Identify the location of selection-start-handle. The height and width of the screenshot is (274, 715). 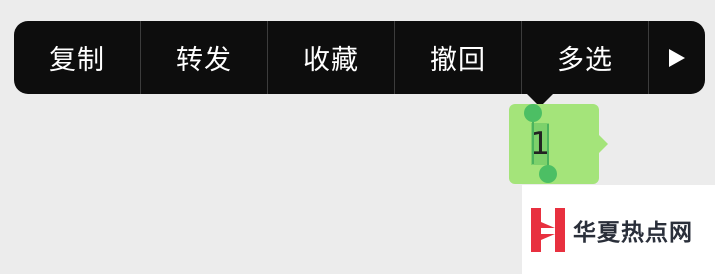
(533, 113).